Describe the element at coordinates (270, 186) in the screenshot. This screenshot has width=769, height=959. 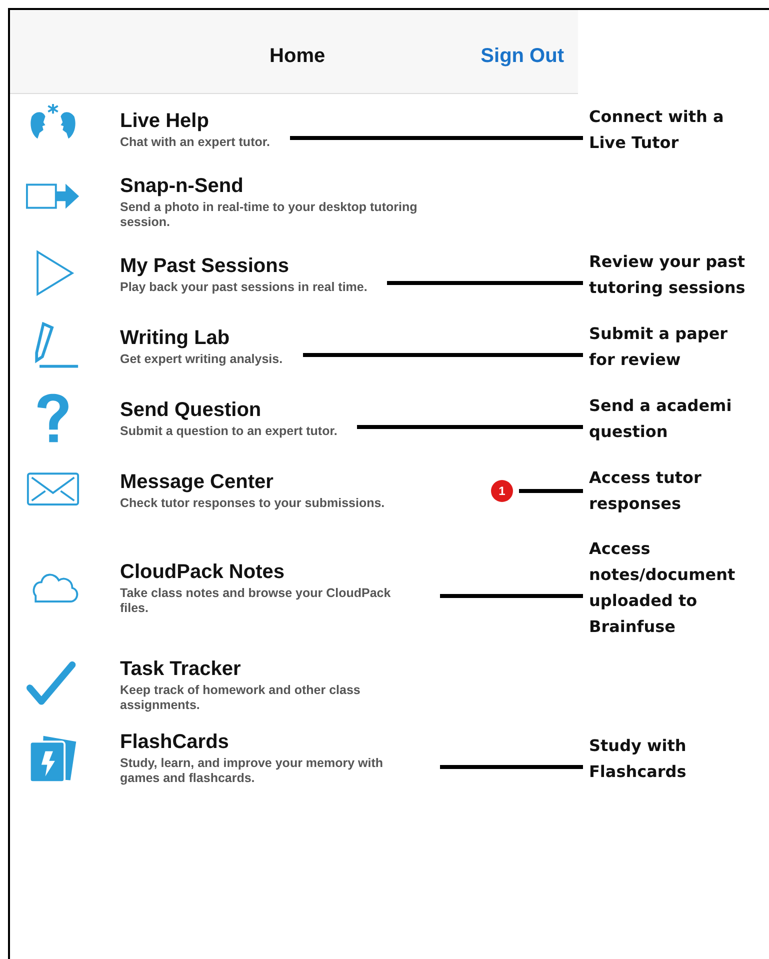
I see `menu-item-title: Snap-n-Send` at that location.